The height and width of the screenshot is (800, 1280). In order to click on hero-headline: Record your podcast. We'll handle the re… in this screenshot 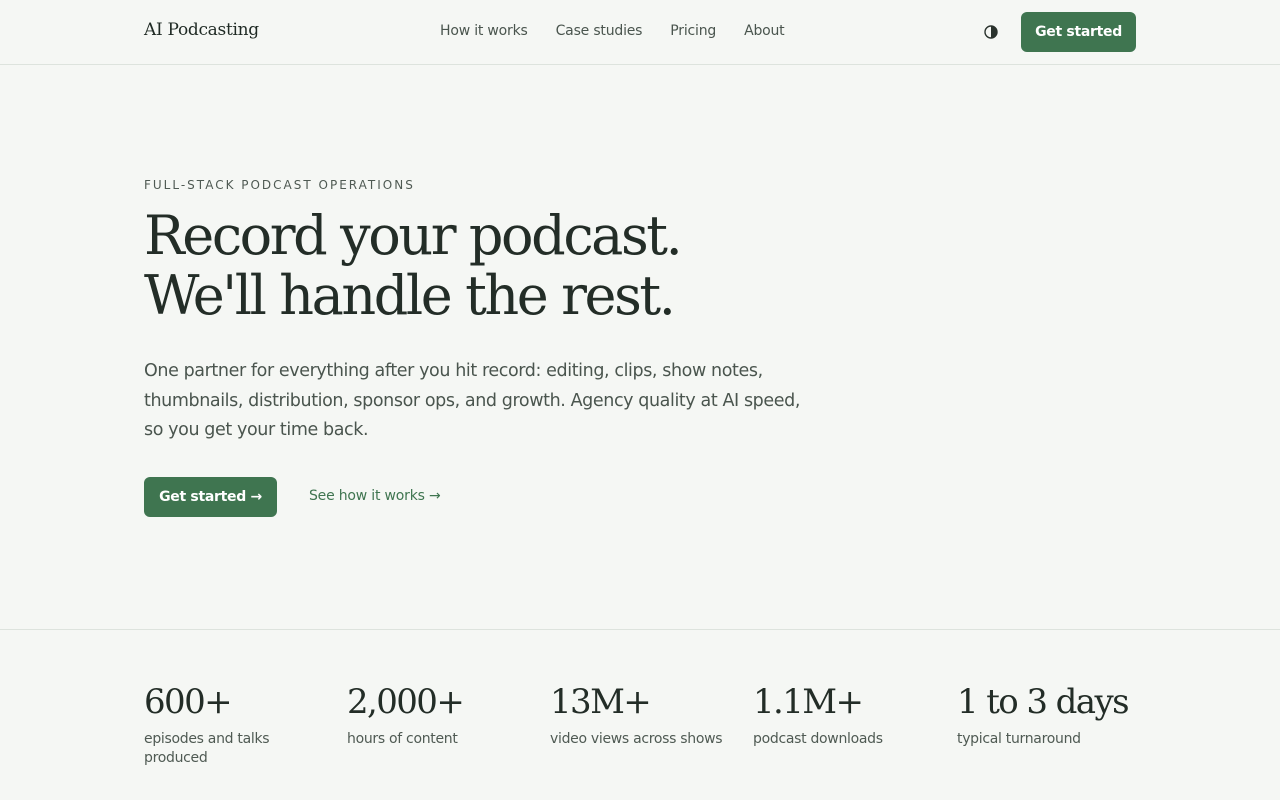, I will do `click(544, 266)`.